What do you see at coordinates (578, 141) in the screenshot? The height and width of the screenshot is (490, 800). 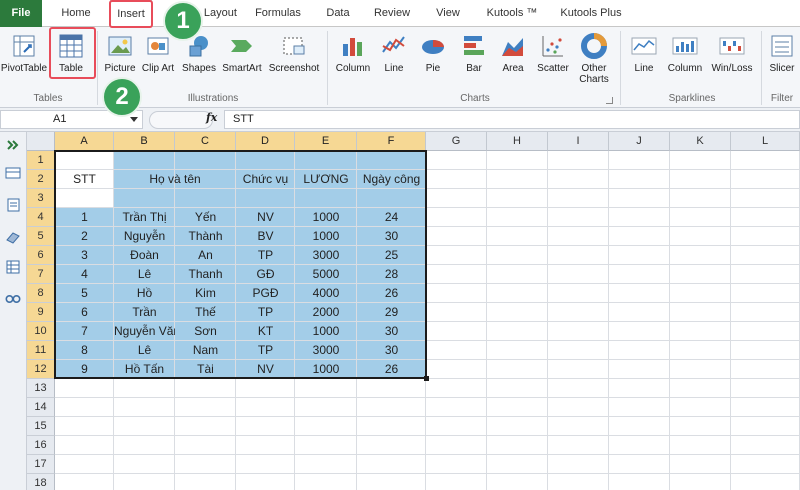 I see `column-header-i: I` at bounding box center [578, 141].